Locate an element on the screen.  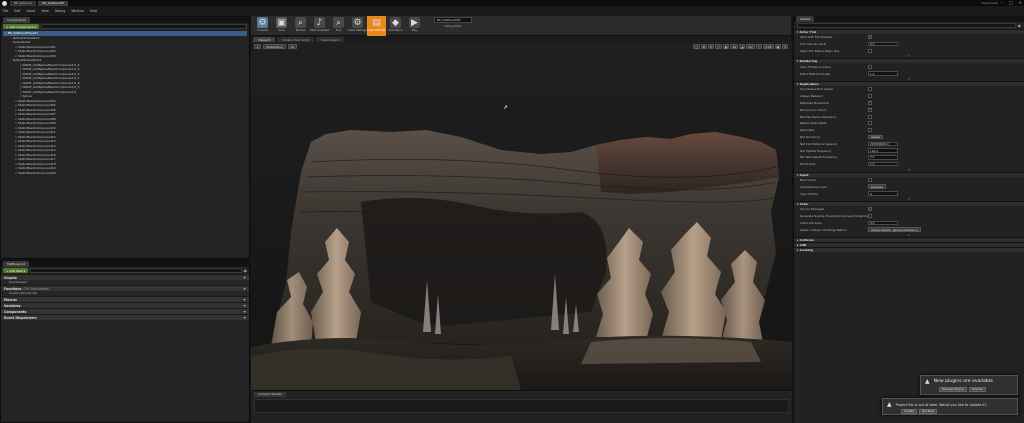
property-number-input: 100.0 is located at coordinates (883, 150).